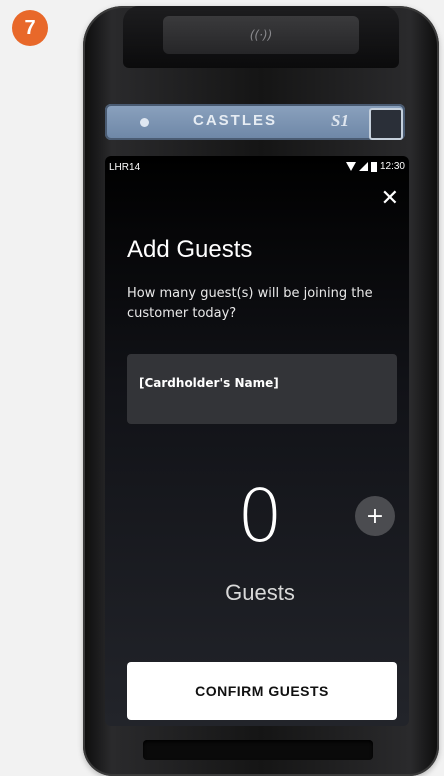 This screenshot has width=444, height=776. What do you see at coordinates (375, 516) in the screenshot?
I see `increment-guests-button: +` at bounding box center [375, 516].